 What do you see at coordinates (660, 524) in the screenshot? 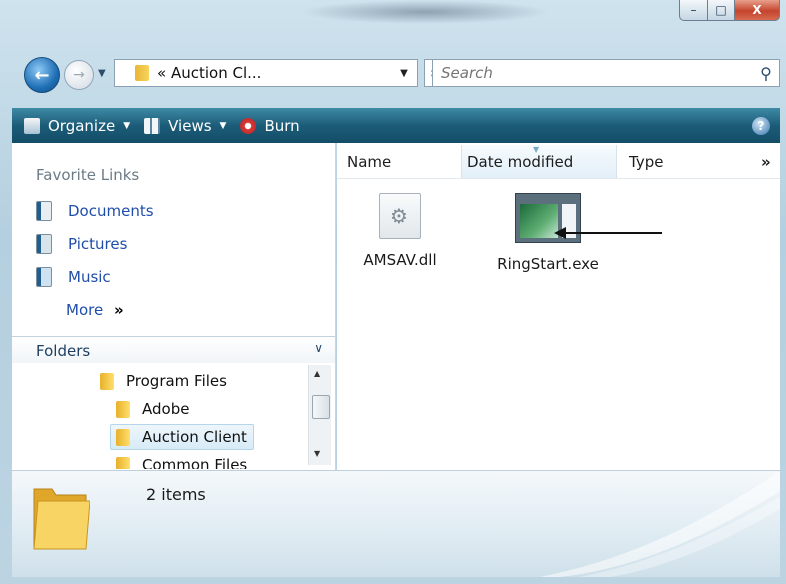
I see `decorative-swoosh` at bounding box center [660, 524].